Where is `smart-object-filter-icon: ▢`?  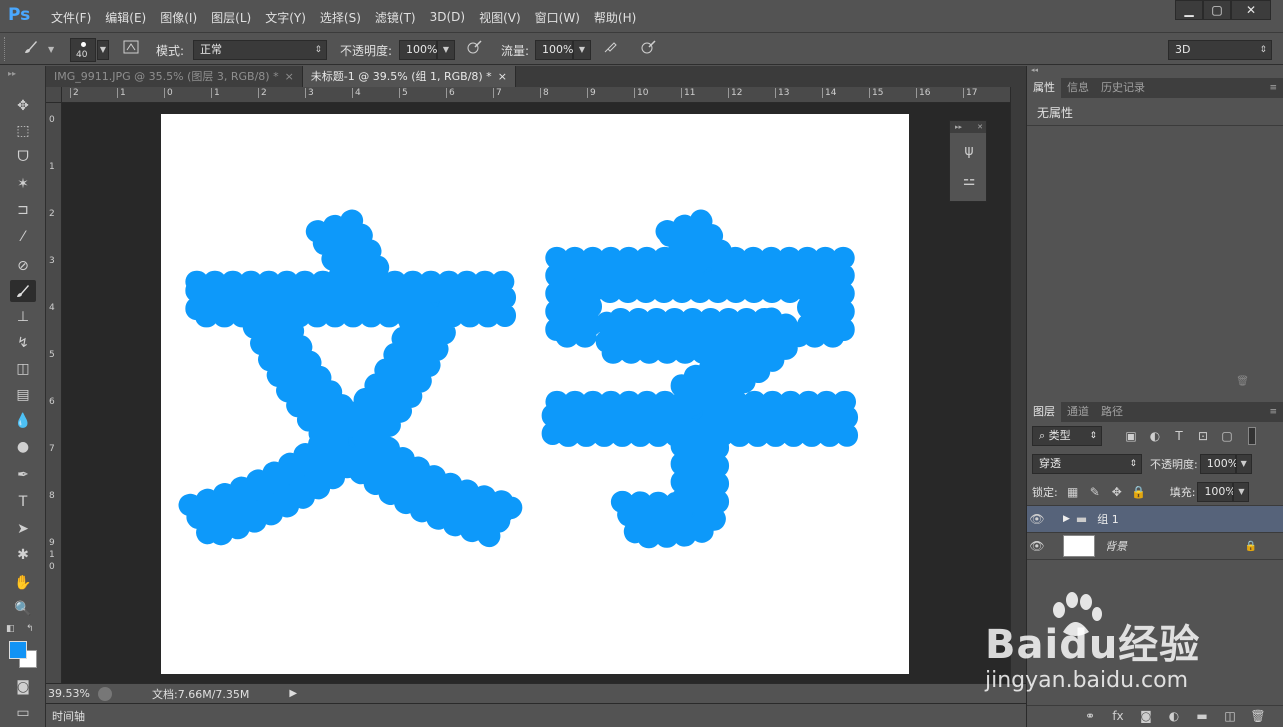 smart-object-filter-icon: ▢ is located at coordinates (1227, 436).